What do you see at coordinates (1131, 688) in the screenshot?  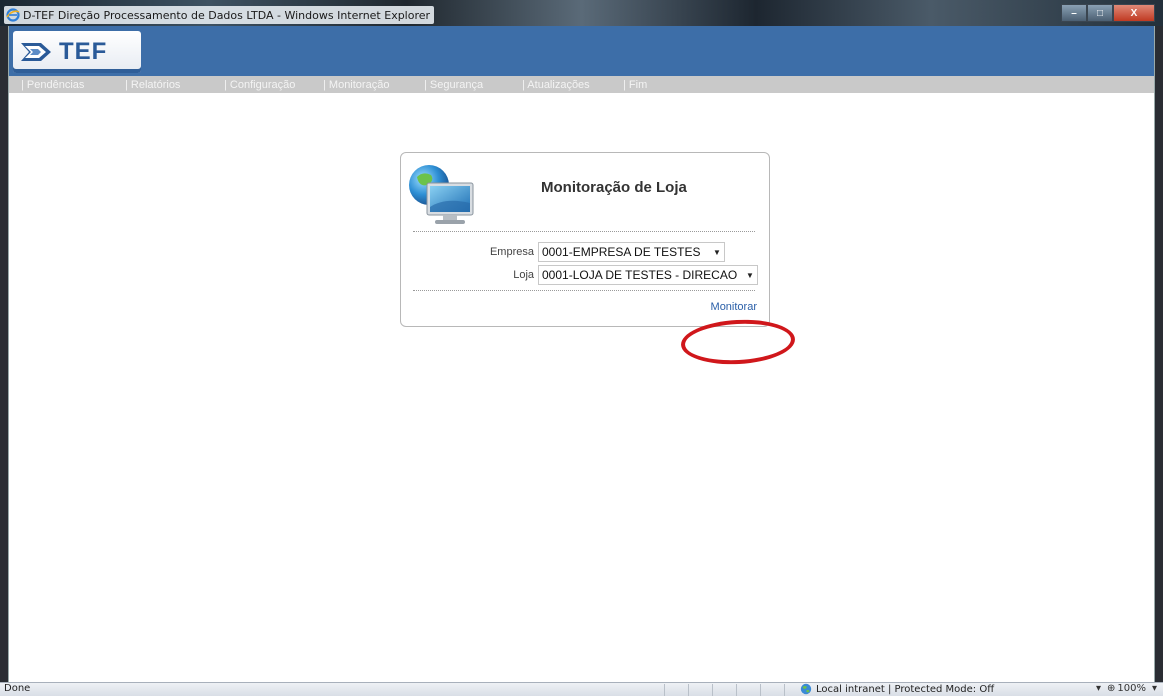 I see `zoom-level: 100%` at bounding box center [1131, 688].